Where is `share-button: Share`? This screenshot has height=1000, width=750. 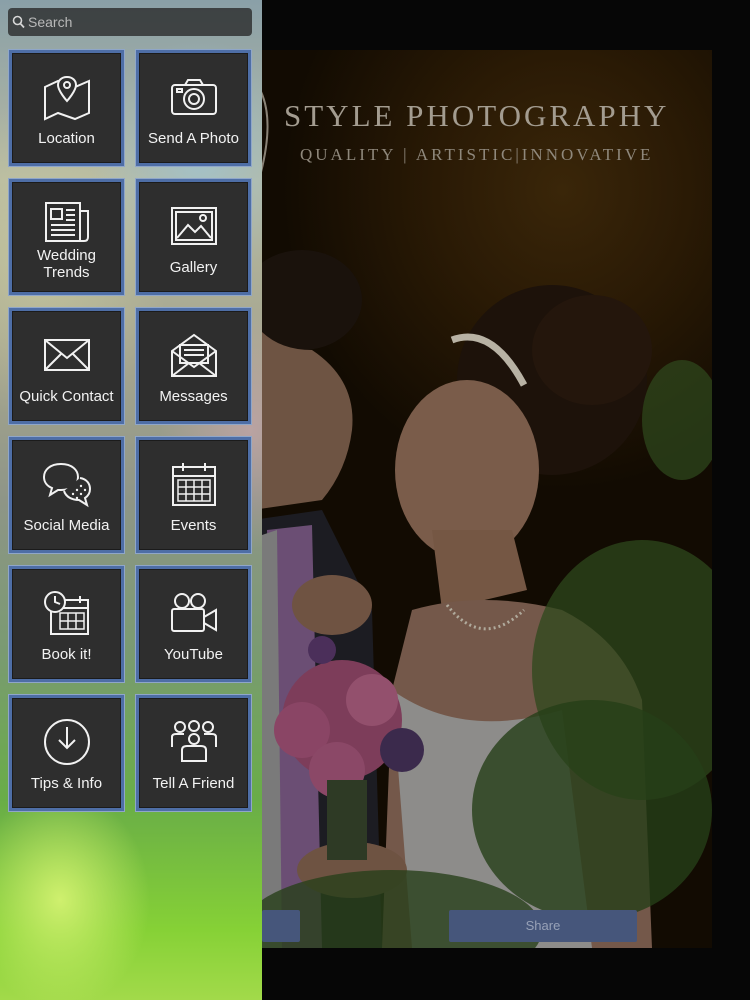
share-button: Share is located at coordinates (543, 926).